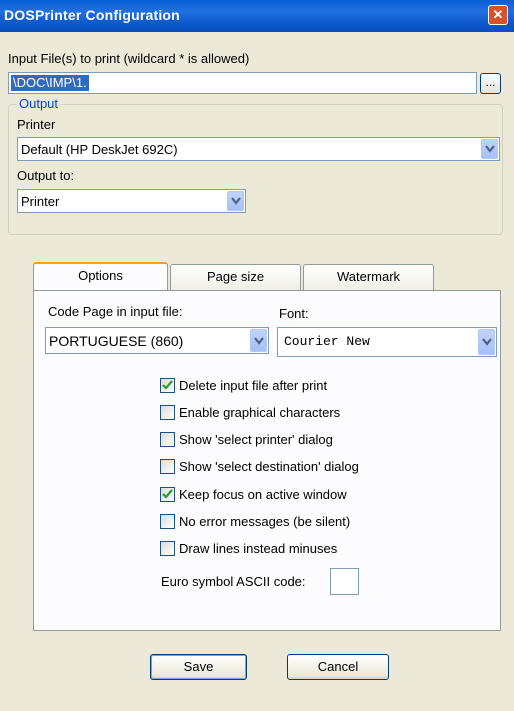 Image resolution: width=514 pixels, height=711 pixels. What do you see at coordinates (39, 103) in the screenshot?
I see `output-group-label: Output` at bounding box center [39, 103].